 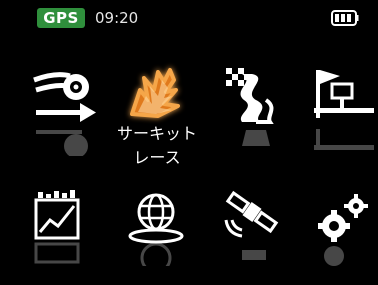 I want to click on menu-item-satellite, so click(x=251, y=229).